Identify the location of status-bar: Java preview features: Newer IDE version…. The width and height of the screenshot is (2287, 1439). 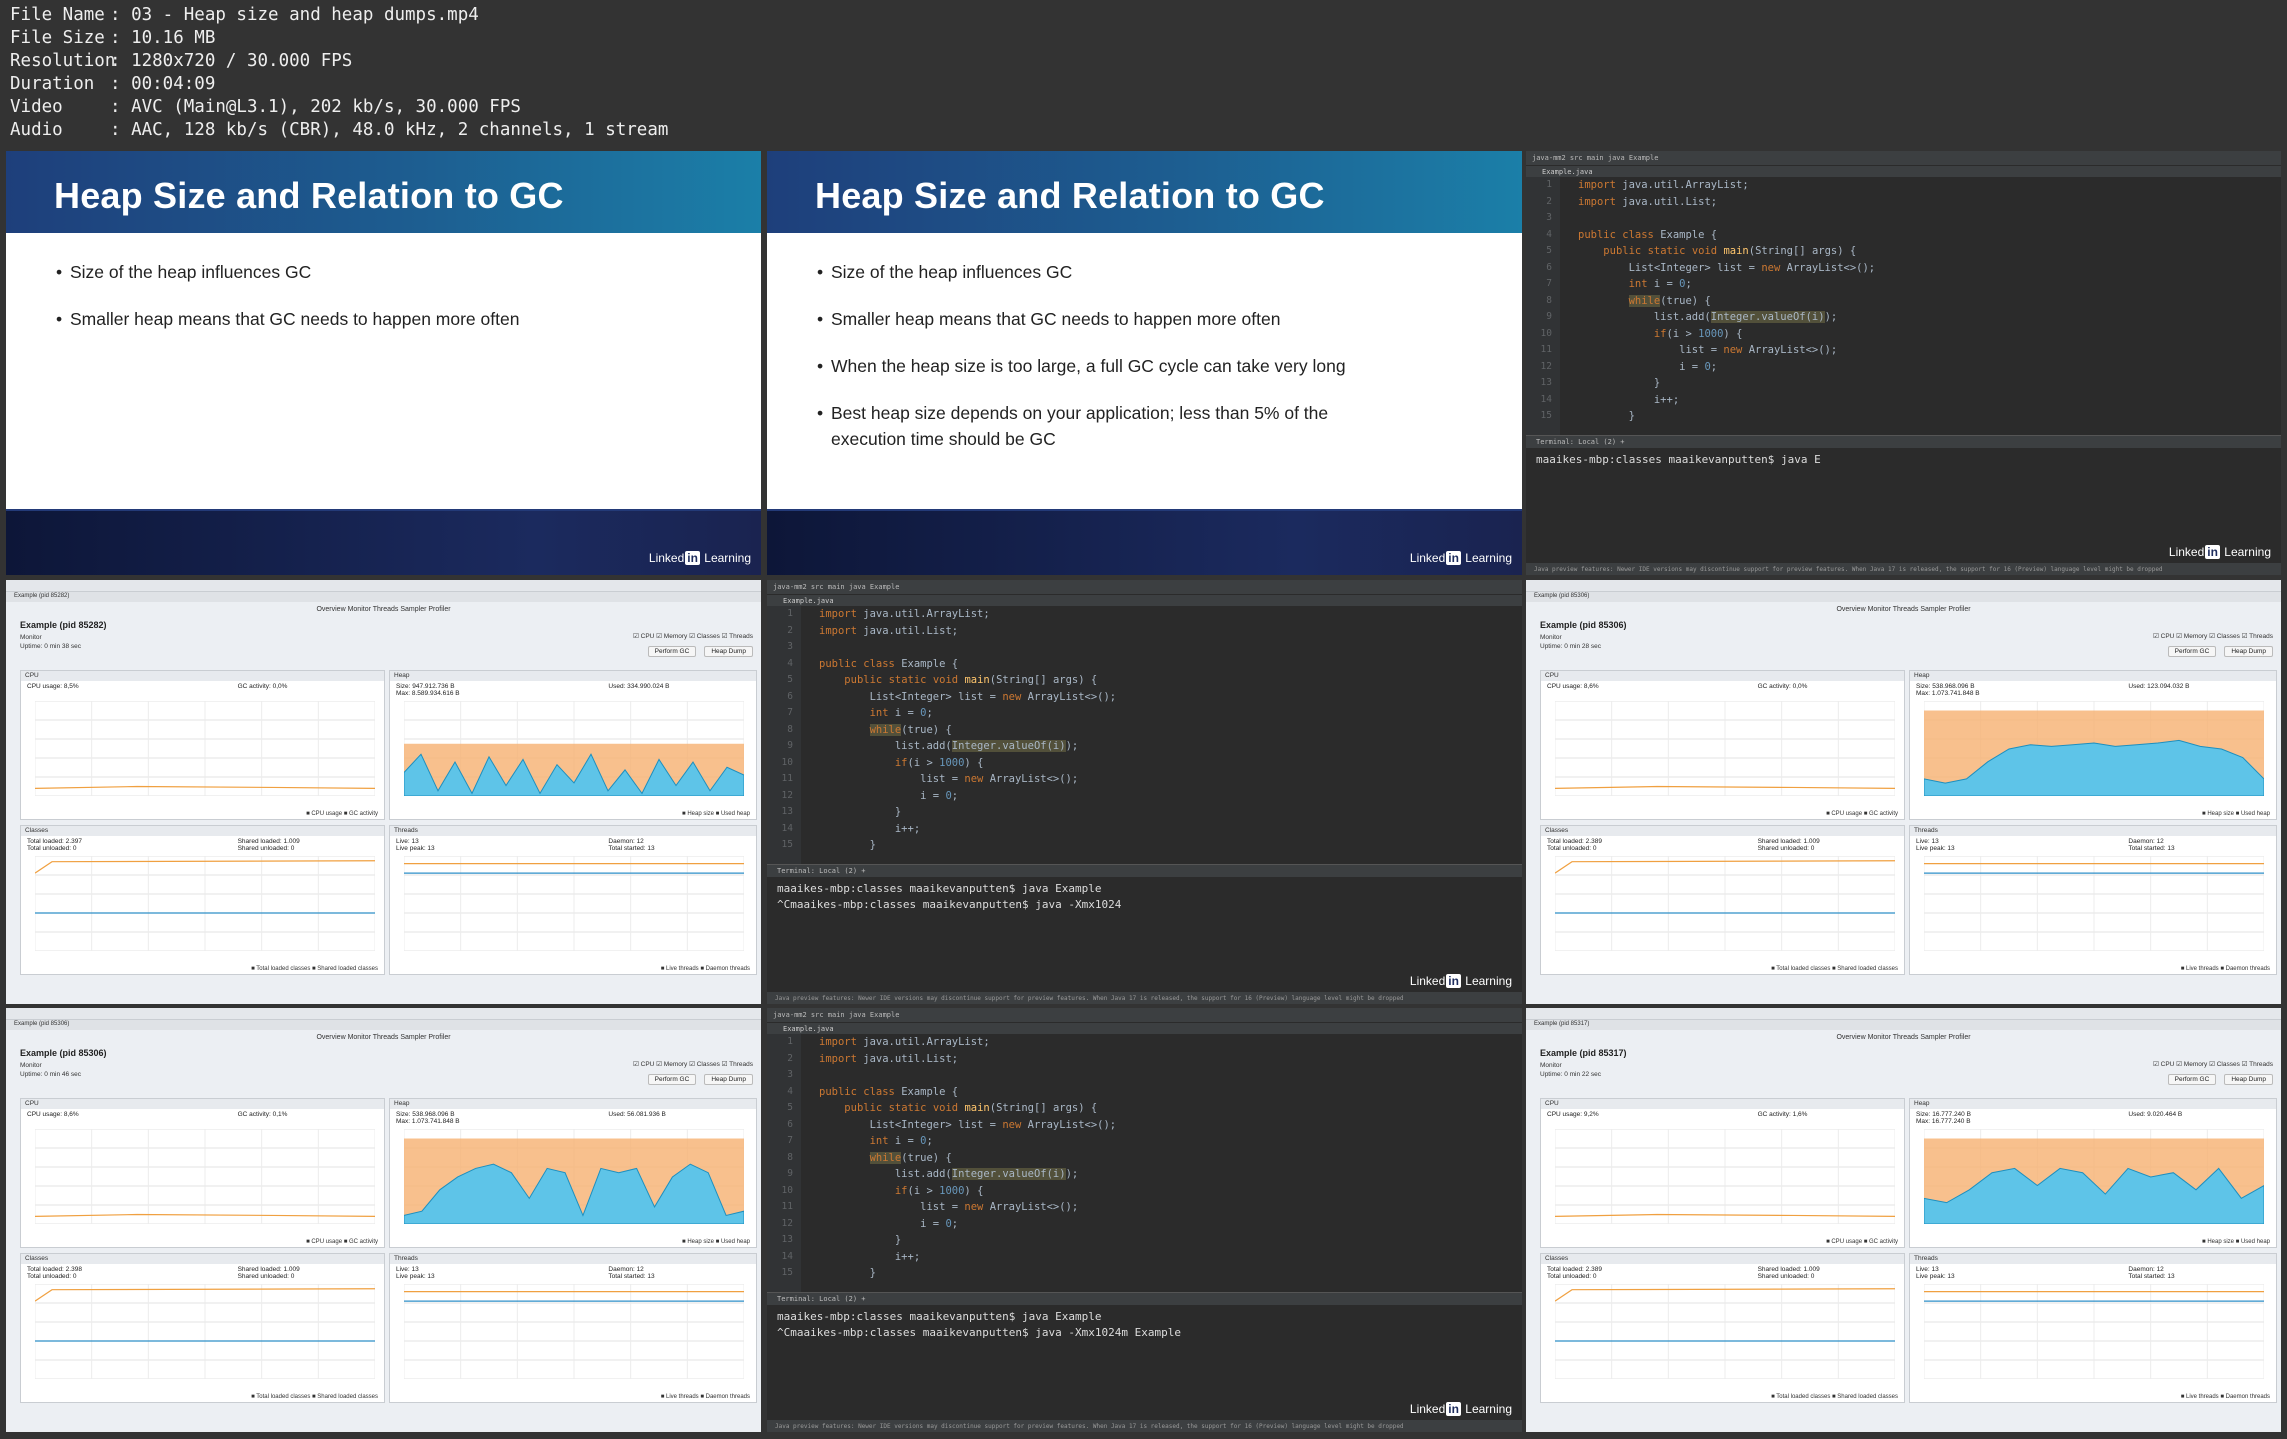
(1144, 1426).